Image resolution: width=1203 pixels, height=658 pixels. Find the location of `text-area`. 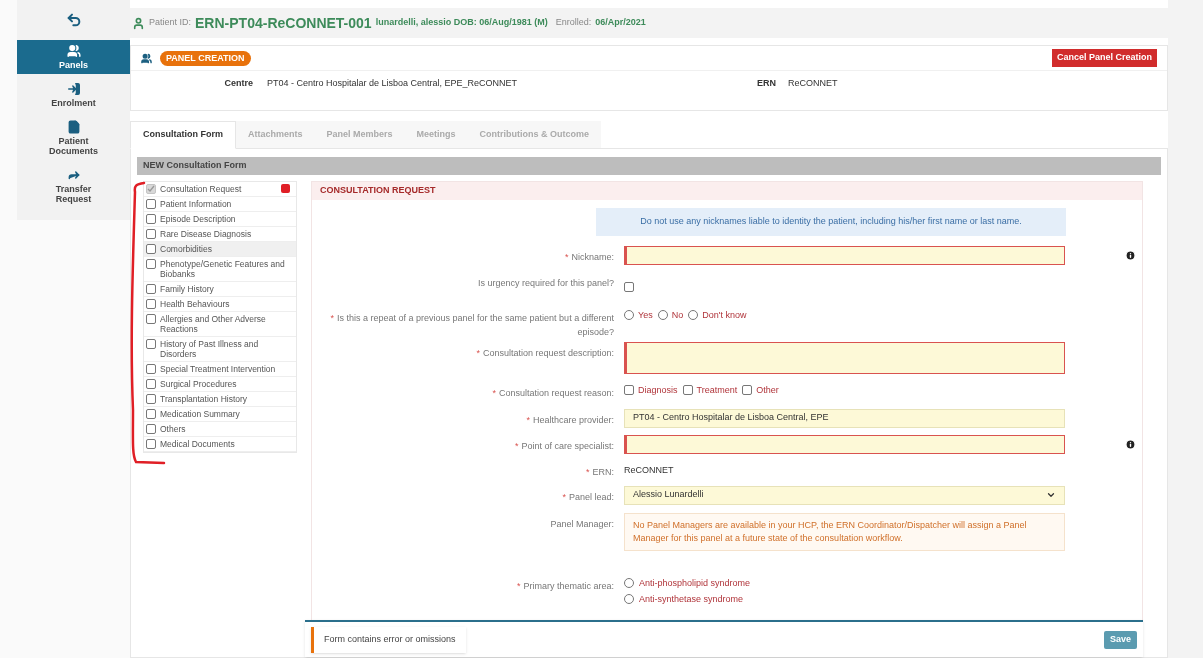

text-area is located at coordinates (844, 357).